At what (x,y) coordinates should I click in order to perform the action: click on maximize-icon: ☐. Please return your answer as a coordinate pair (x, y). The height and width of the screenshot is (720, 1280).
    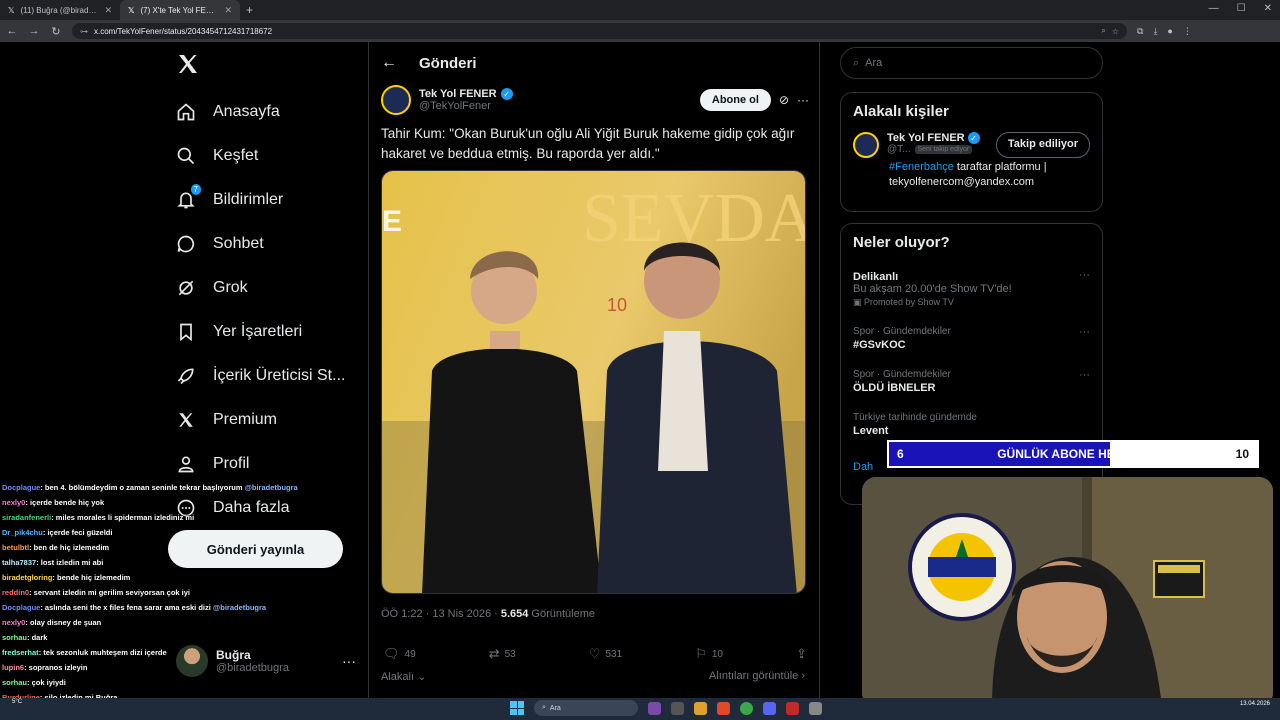
    Looking at the image, I should click on (1241, 8).